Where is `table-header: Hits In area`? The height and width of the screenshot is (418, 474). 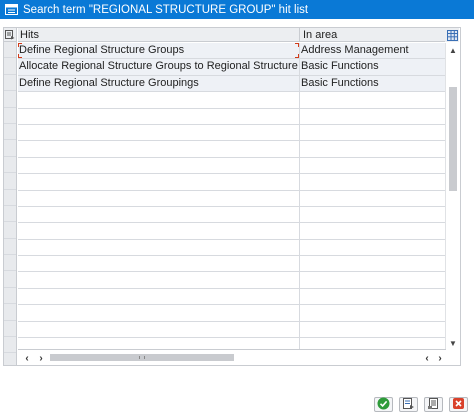 table-header: Hits In area is located at coordinates (232, 35).